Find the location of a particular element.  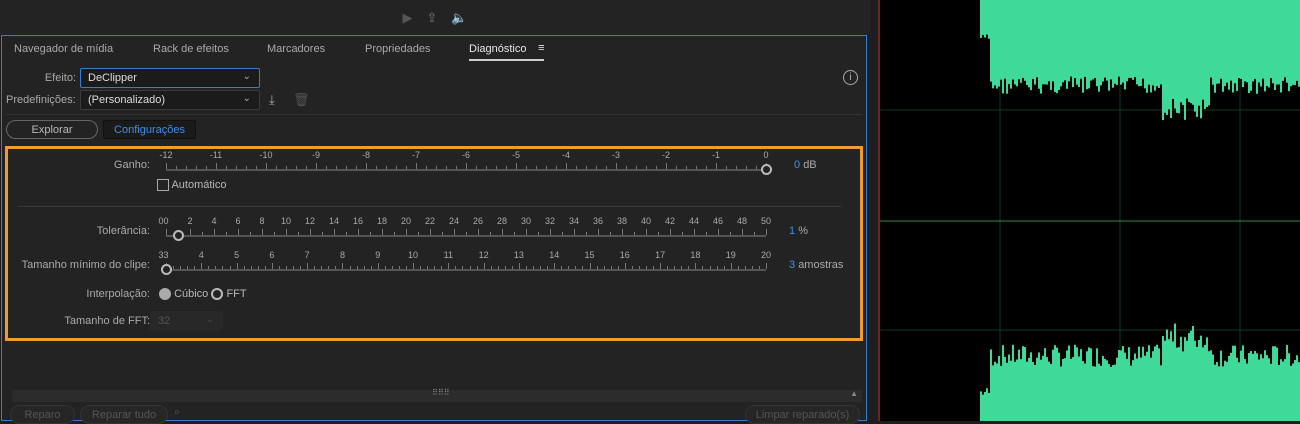

search-icon: ⌕ is located at coordinates (177, 412).